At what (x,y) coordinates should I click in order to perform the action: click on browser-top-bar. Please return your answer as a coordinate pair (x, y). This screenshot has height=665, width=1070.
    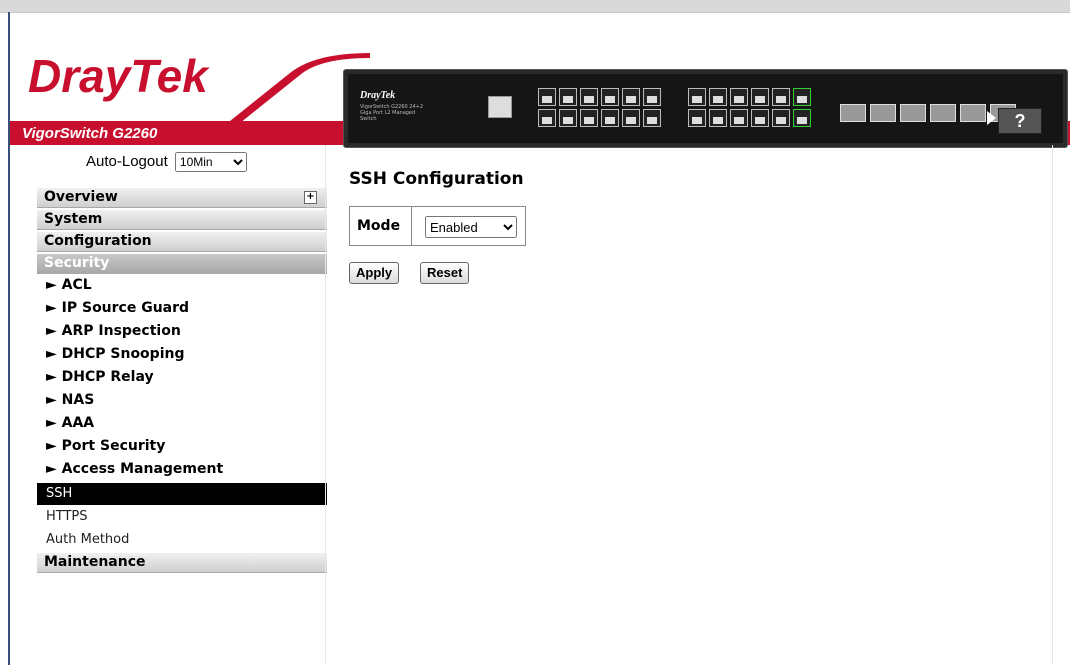
    Looking at the image, I should click on (535, 6).